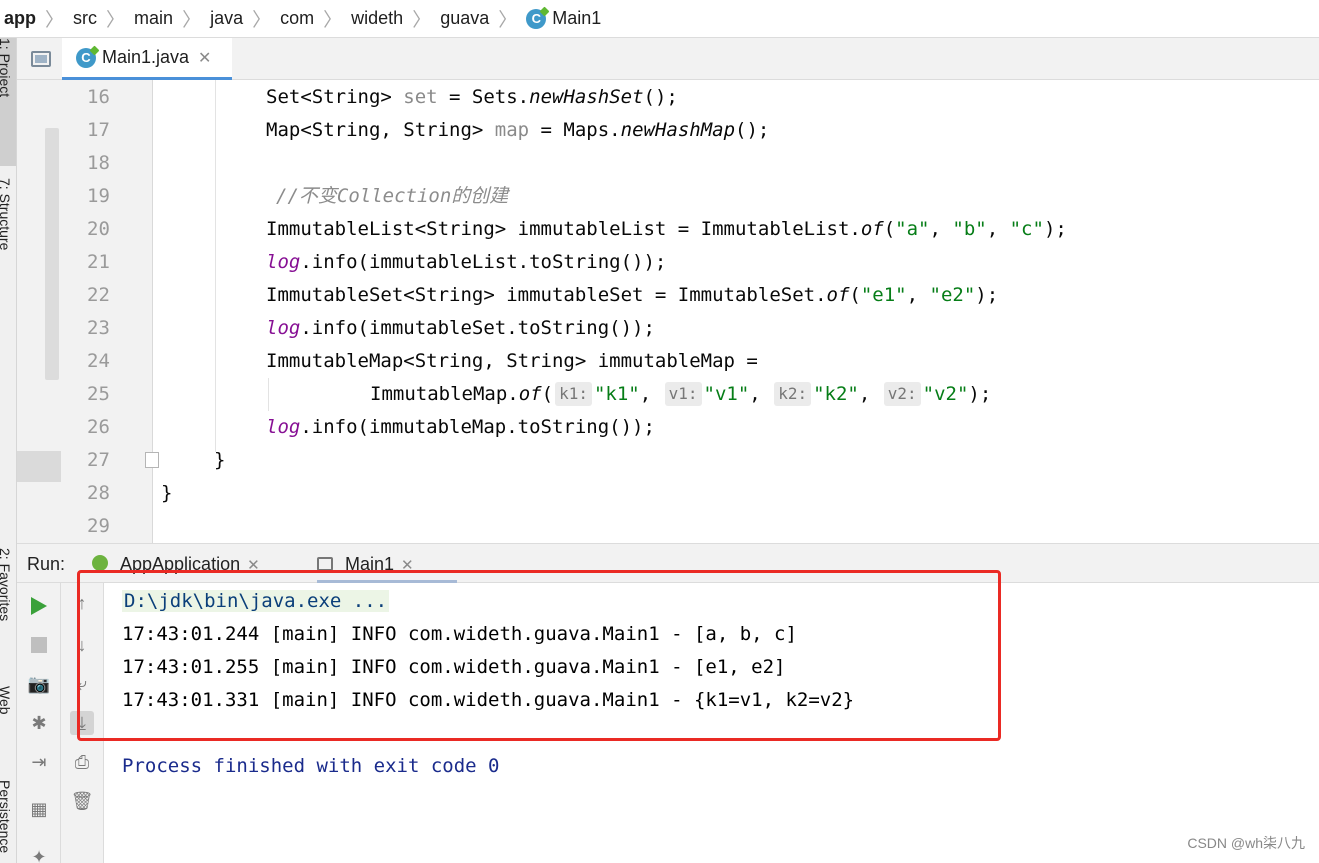  What do you see at coordinates (8, 102) in the screenshot?
I see `tool-window-project: 1: Project` at bounding box center [8, 102].